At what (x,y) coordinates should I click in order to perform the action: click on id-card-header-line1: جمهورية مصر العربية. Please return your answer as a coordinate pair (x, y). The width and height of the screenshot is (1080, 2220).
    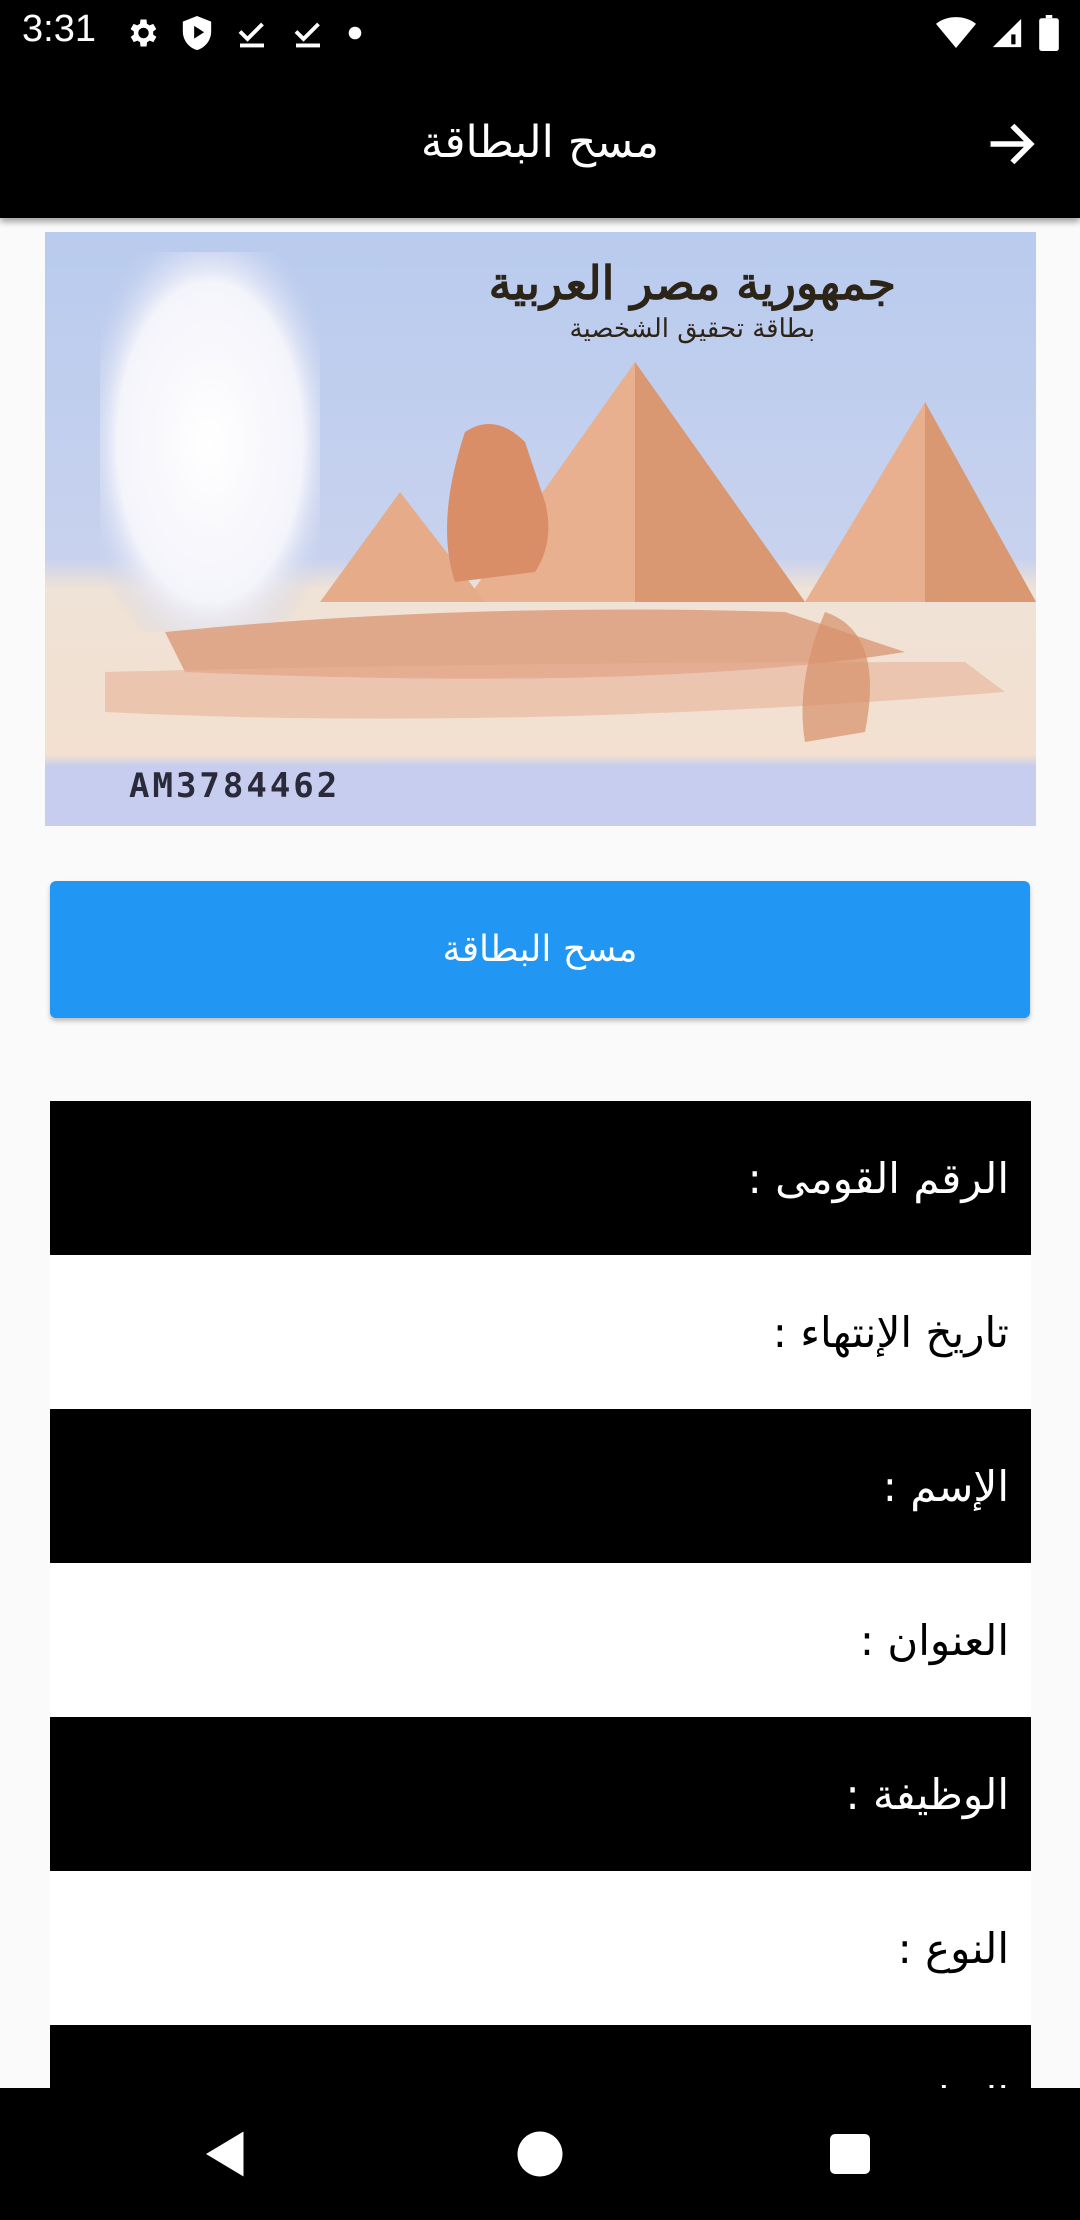
    Looking at the image, I should click on (692, 283).